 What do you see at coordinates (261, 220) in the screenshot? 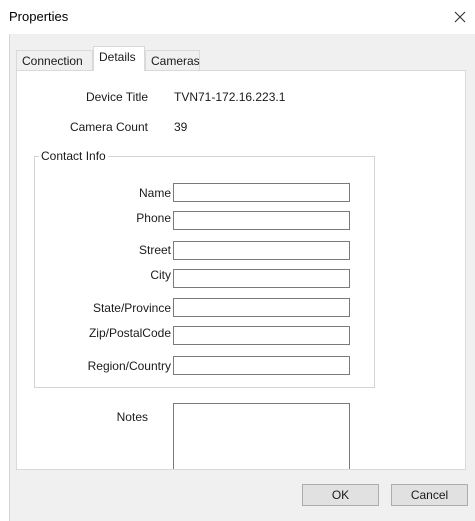
I see `phone-field` at bounding box center [261, 220].